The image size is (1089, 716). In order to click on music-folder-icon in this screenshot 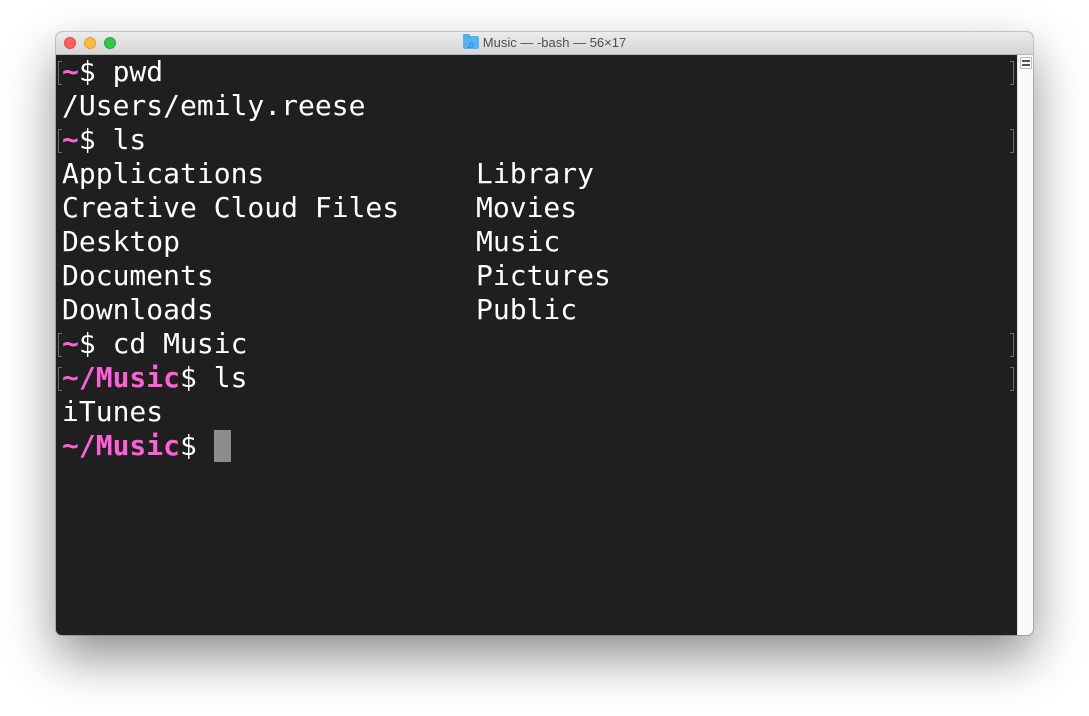, I will do `click(470, 45)`.